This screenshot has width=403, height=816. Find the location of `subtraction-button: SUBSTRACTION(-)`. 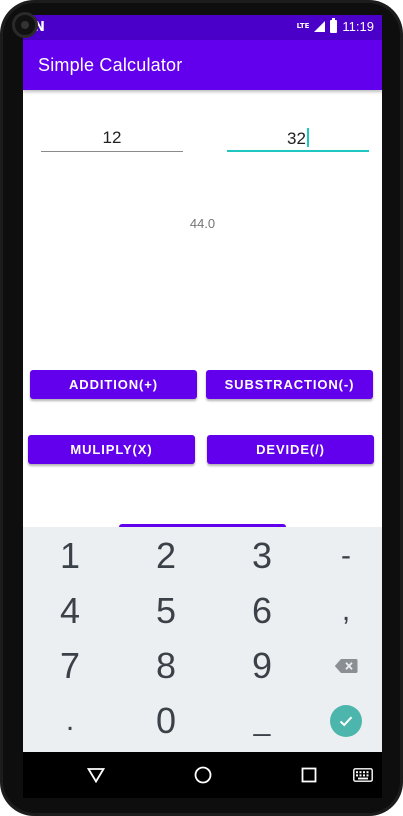

subtraction-button: SUBSTRACTION(-) is located at coordinates (289, 384).